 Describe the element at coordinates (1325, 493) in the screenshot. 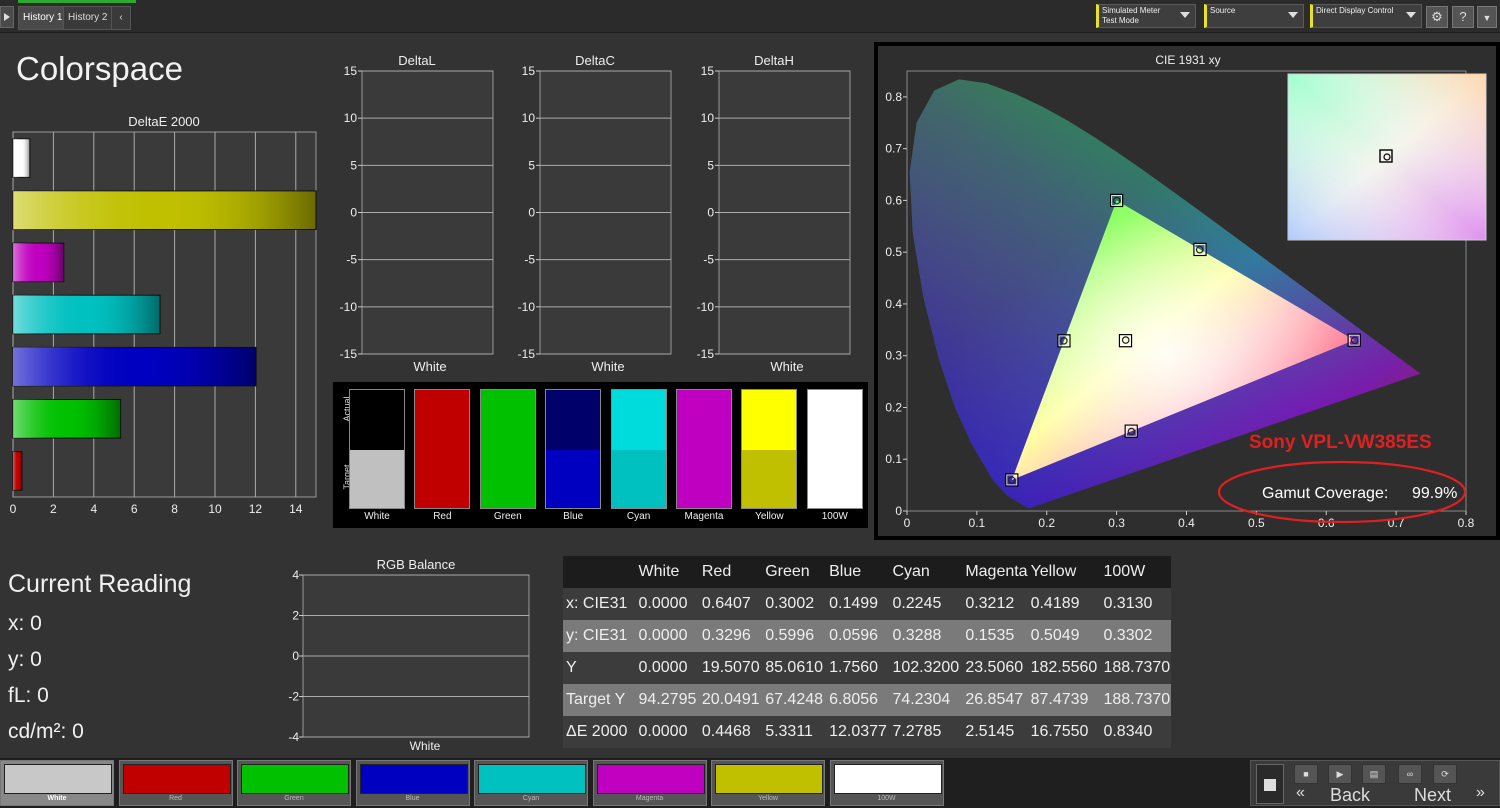

I see `coverage-label: Gamut Coverage:` at that location.